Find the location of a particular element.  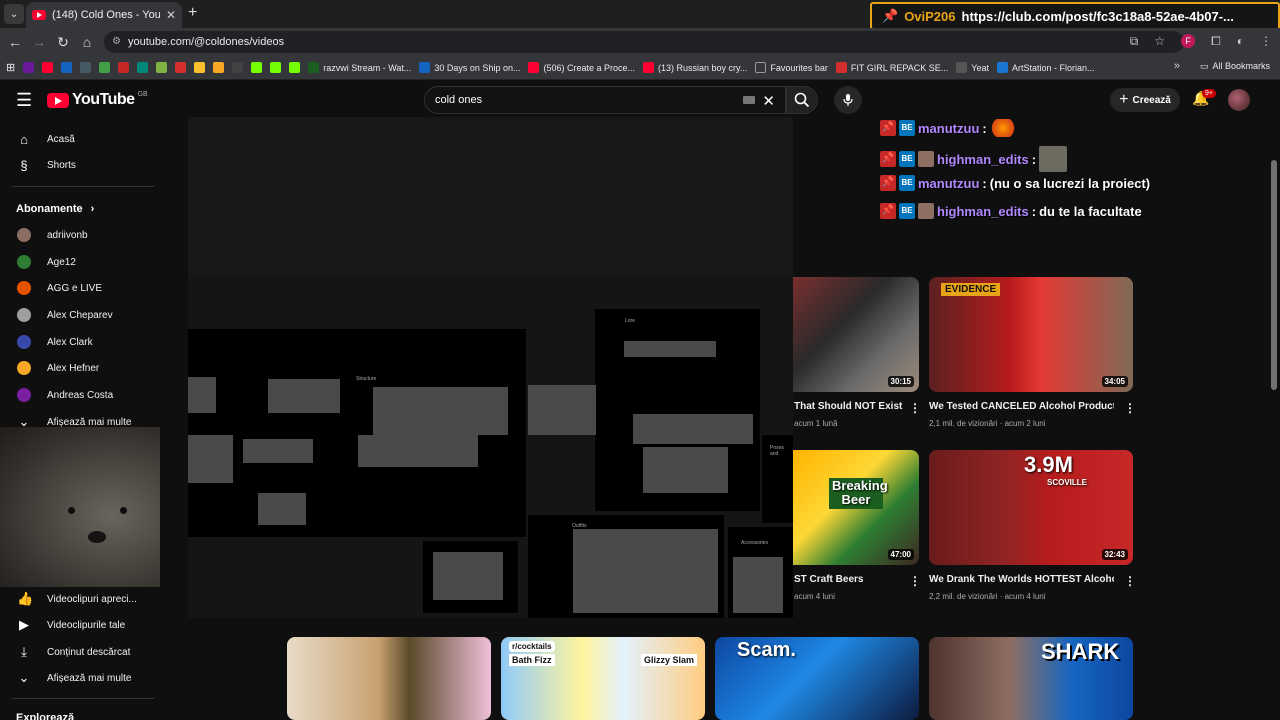

video-thumbnail: EVIDENCE 34:05 is located at coordinates (1031, 334).